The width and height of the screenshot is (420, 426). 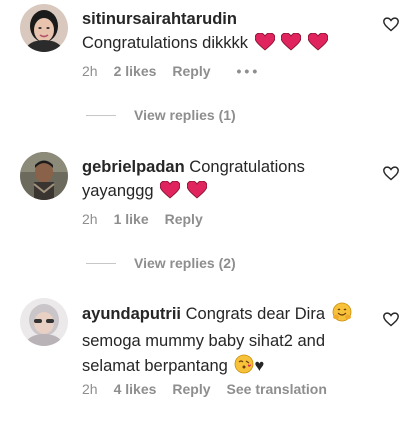 I want to click on comment-text: Congratulations dikkkk, so click(x=232, y=44).